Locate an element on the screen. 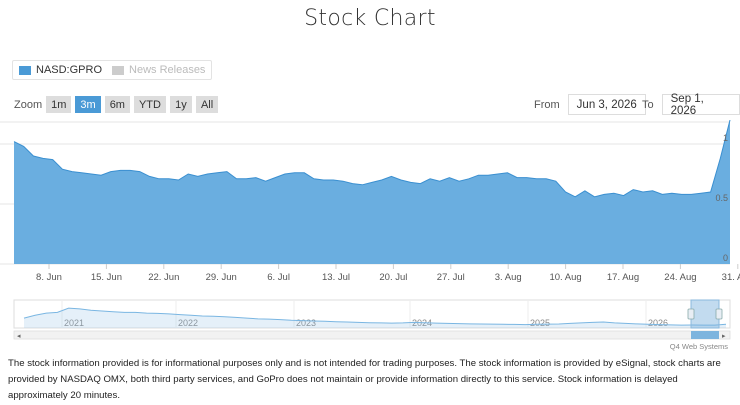 This screenshot has width=740, height=405. range-from: From Jun 3, 2026 is located at coordinates (590, 104).